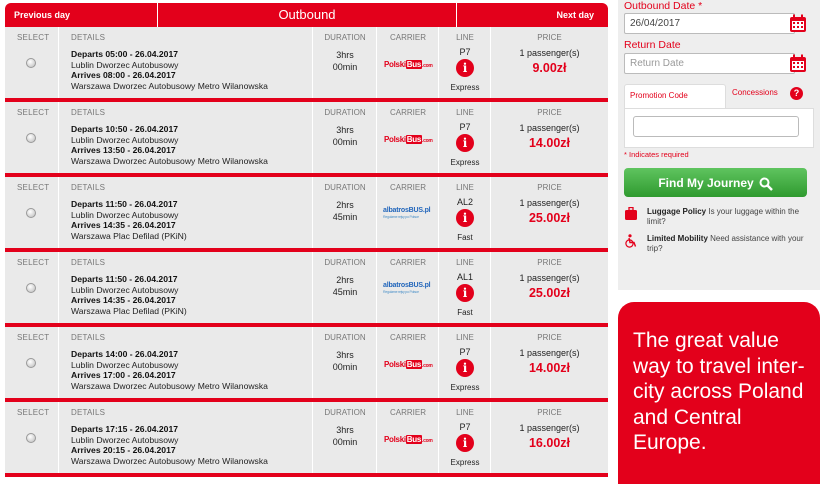  I want to click on return-date-field, so click(709, 63).